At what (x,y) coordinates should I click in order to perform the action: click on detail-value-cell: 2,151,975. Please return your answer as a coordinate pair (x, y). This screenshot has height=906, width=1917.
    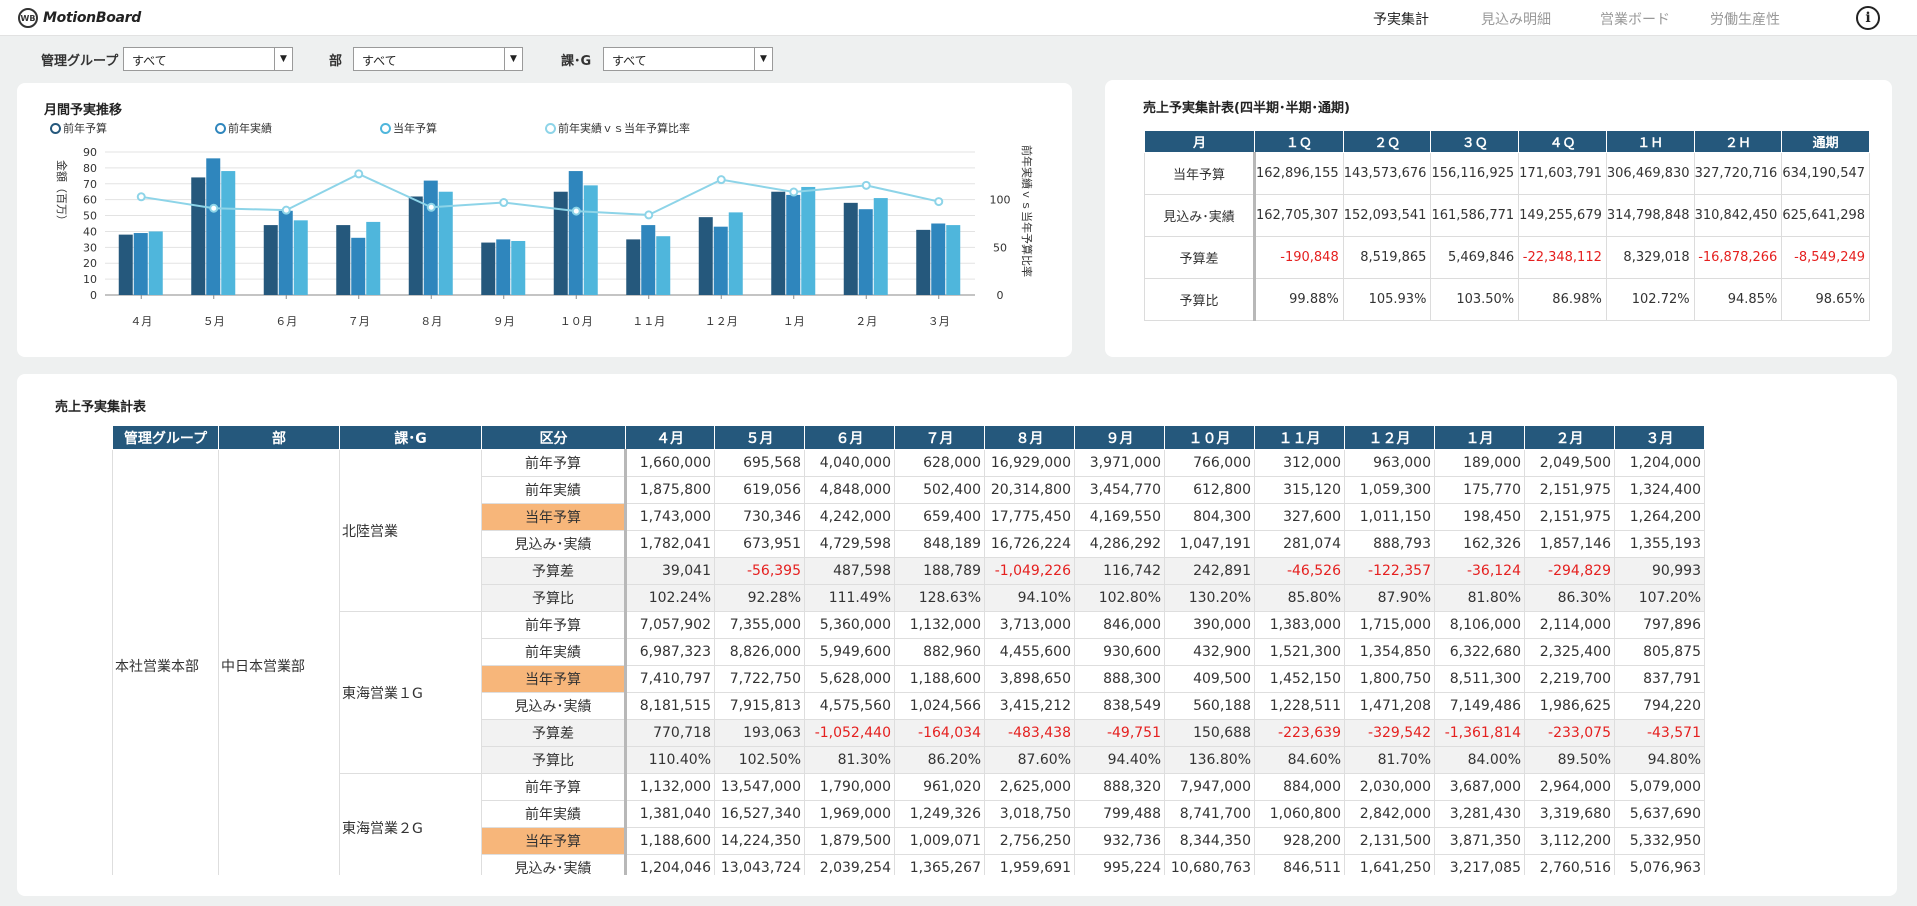
    Looking at the image, I should click on (1569, 490).